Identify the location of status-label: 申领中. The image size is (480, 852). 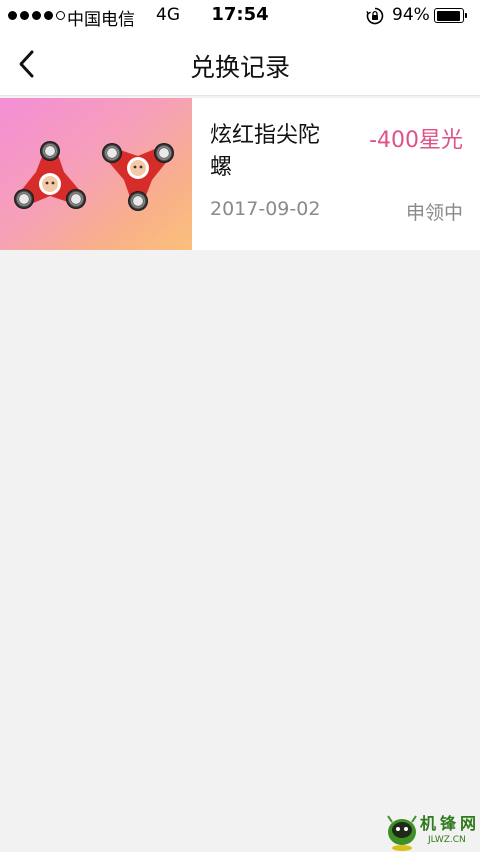
(434, 213).